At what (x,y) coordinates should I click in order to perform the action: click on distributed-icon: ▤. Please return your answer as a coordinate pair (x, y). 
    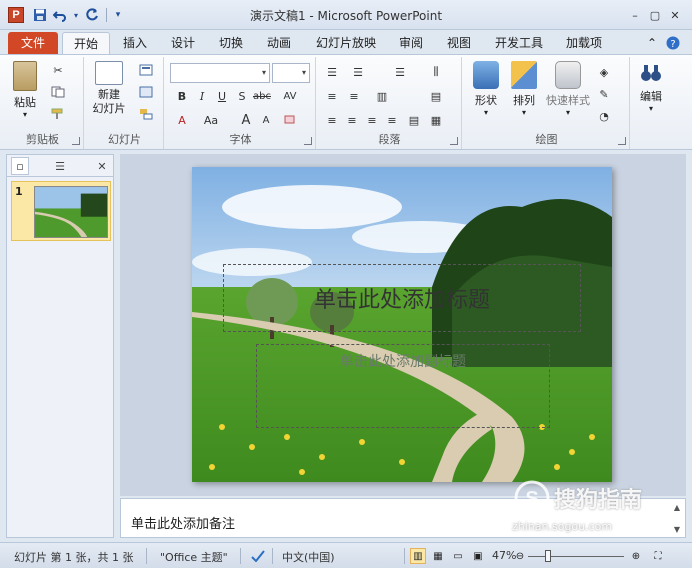
    Looking at the image, I should click on (414, 120).